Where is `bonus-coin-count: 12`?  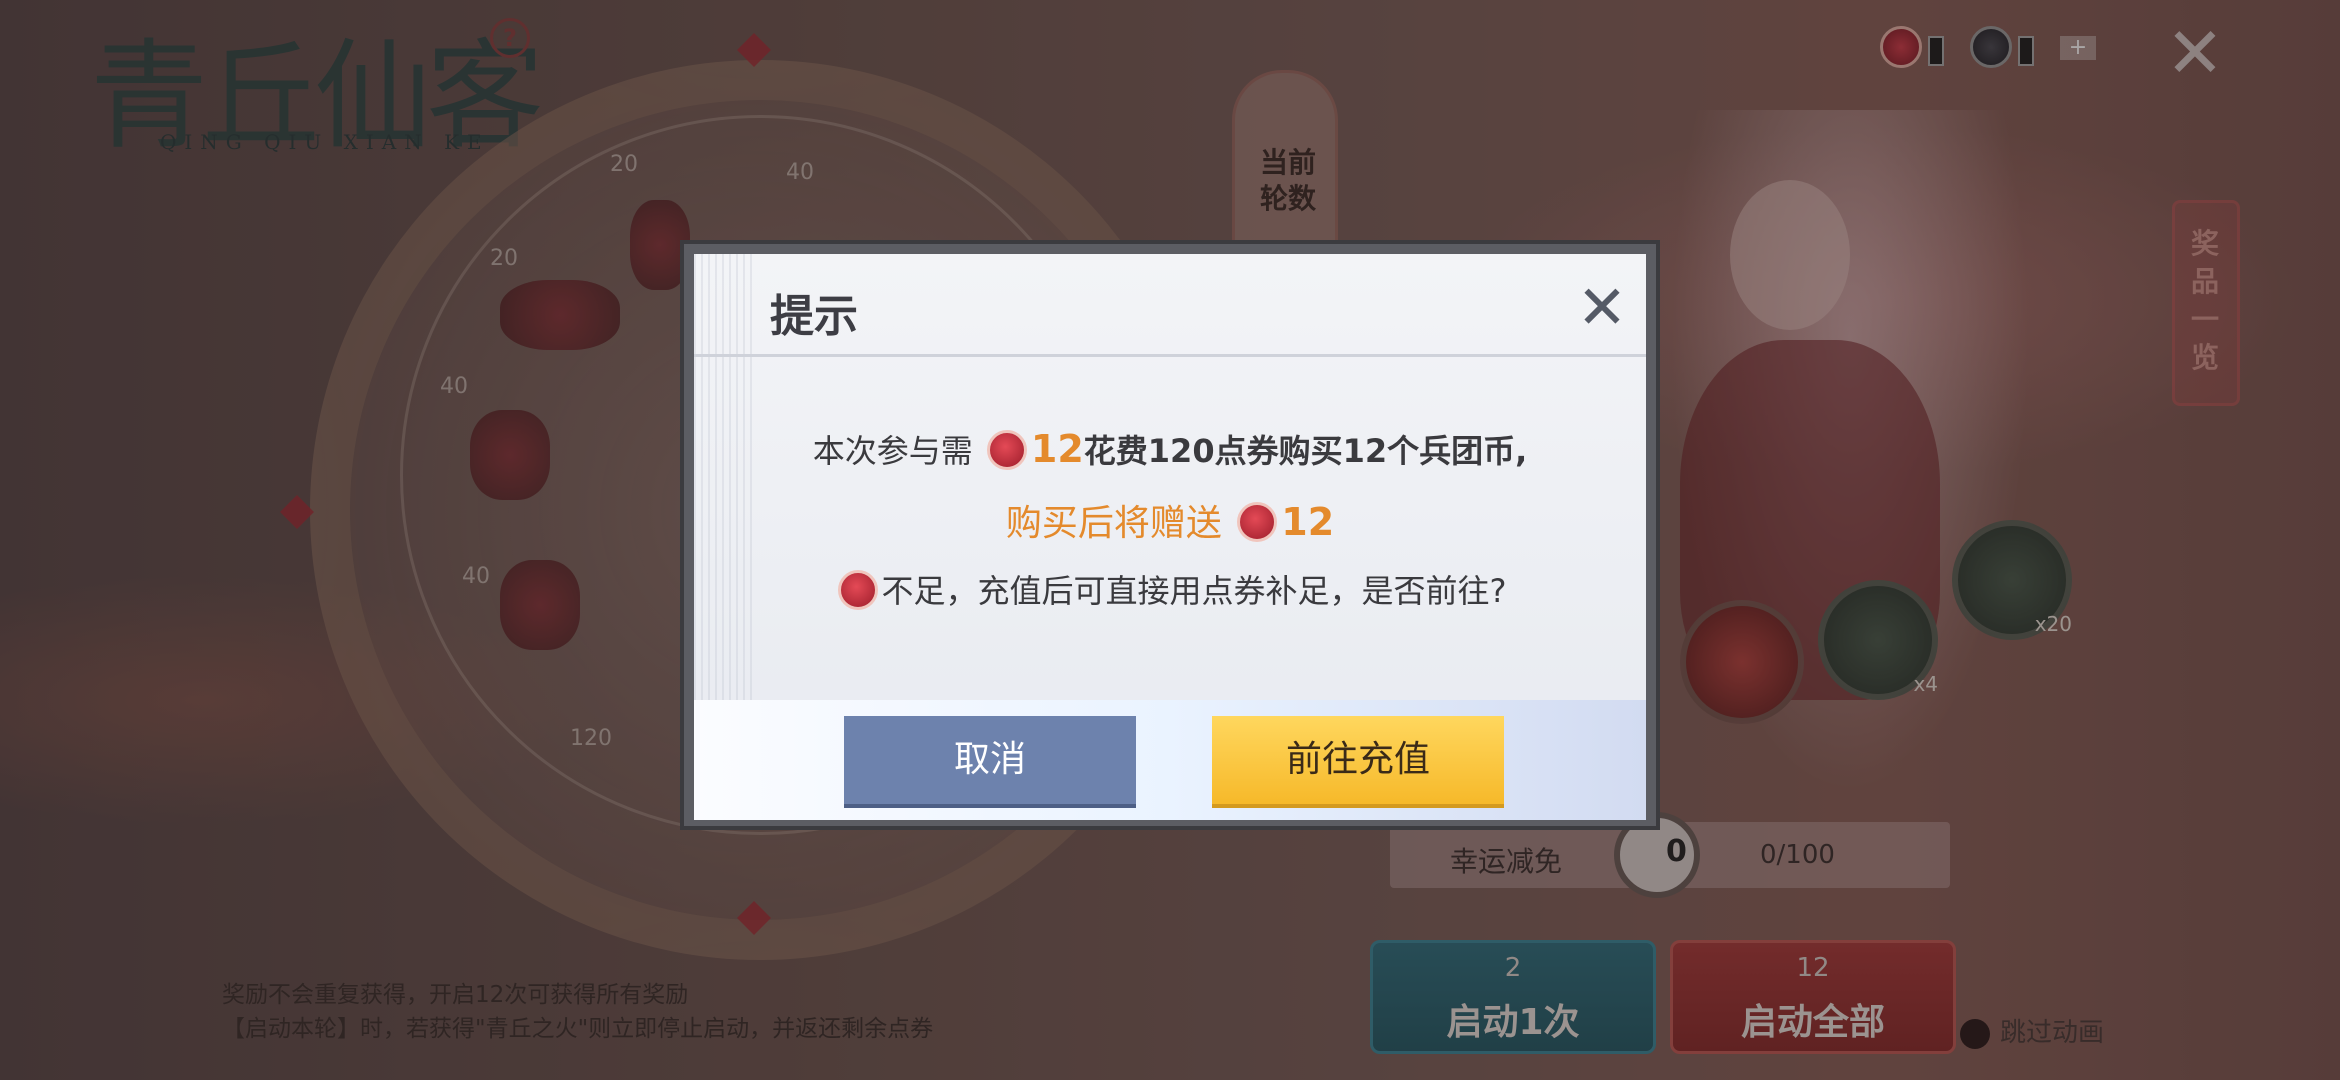 bonus-coin-count: 12 is located at coordinates (1308, 522).